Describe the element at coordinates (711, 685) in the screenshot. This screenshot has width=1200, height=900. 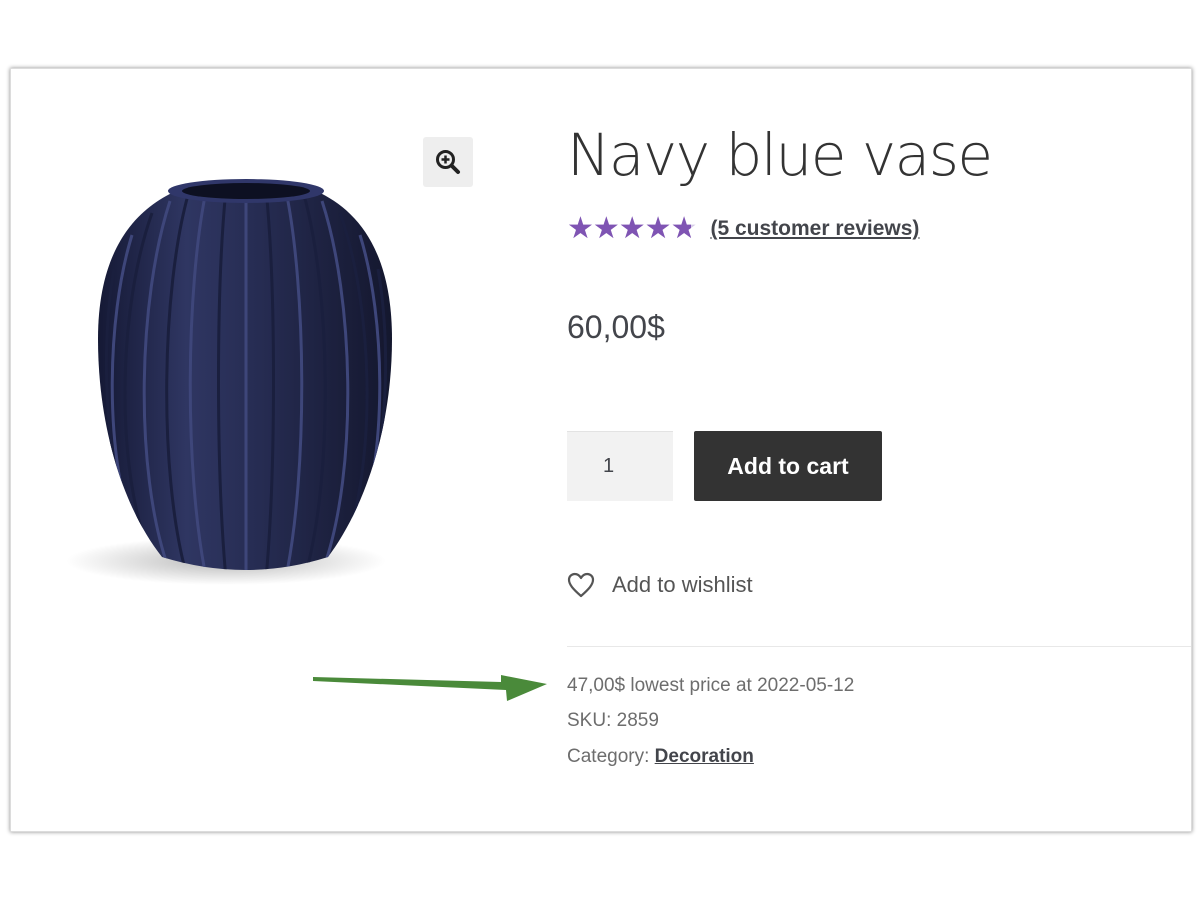
I see `lowest-price-info: 47,00$ lowest price at 2022-05-12` at that location.